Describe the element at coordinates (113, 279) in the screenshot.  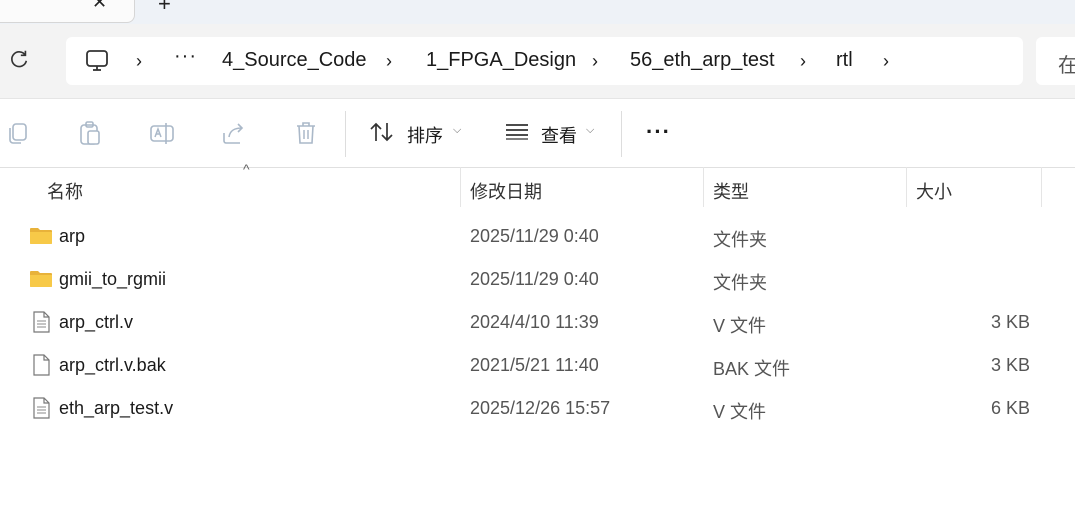
I see `file-name: gmii_to_rgmii` at that location.